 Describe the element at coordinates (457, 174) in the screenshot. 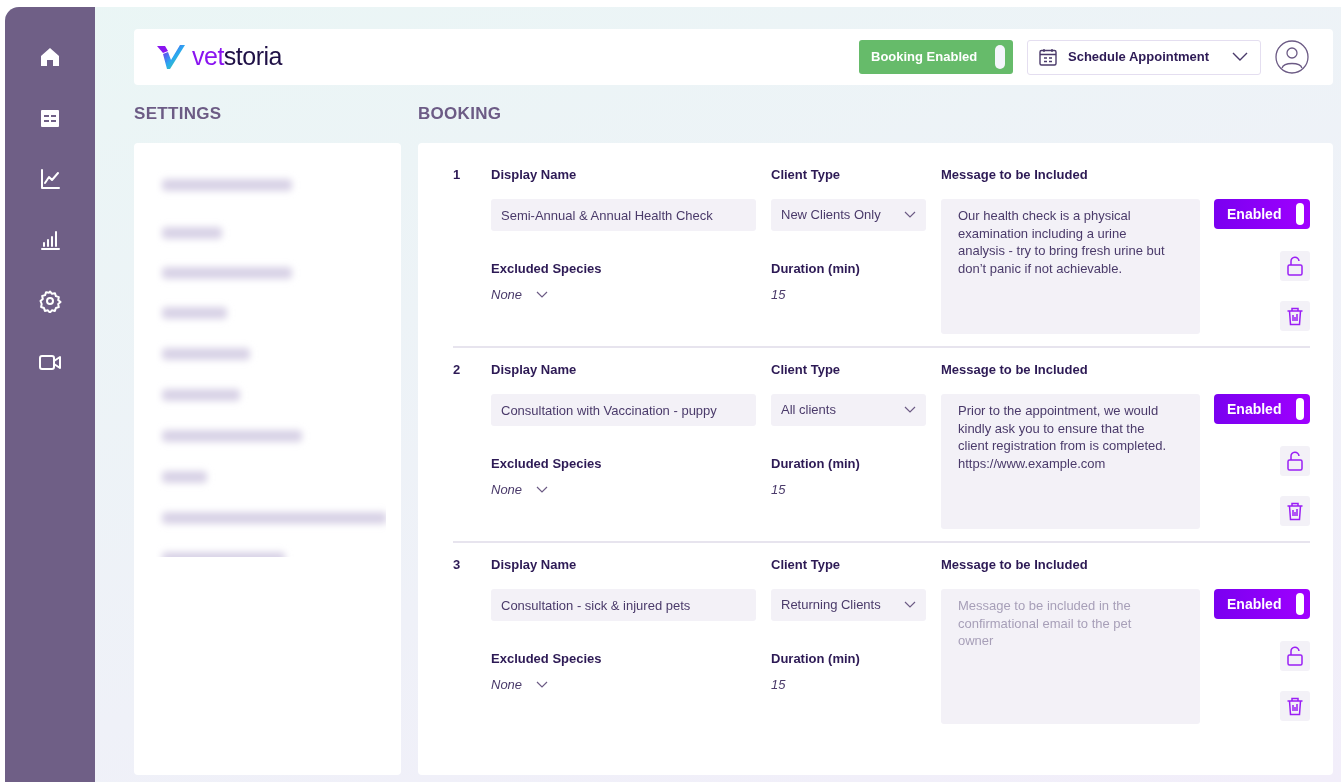

I see `row-number: 1` at that location.